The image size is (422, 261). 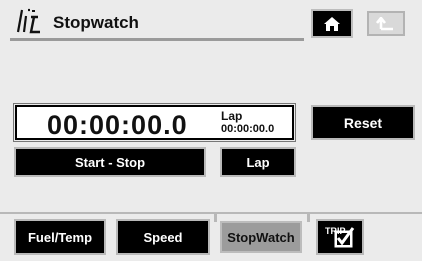 What do you see at coordinates (335, 231) in the screenshot?
I see `svg-text: TRIP` at bounding box center [335, 231].